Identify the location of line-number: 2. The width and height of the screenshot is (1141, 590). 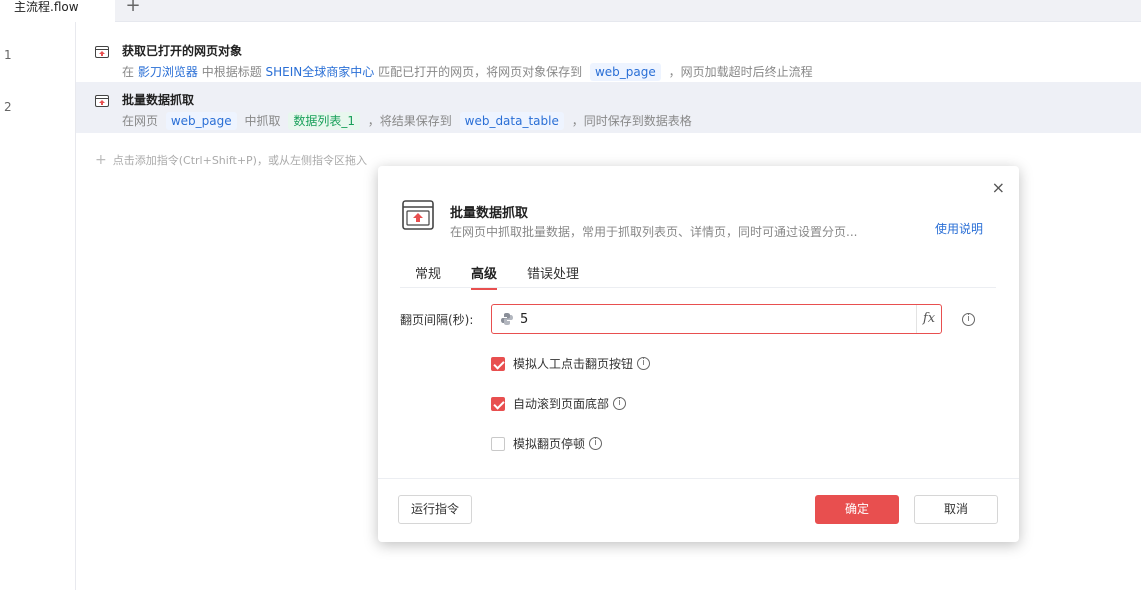
(8, 107).